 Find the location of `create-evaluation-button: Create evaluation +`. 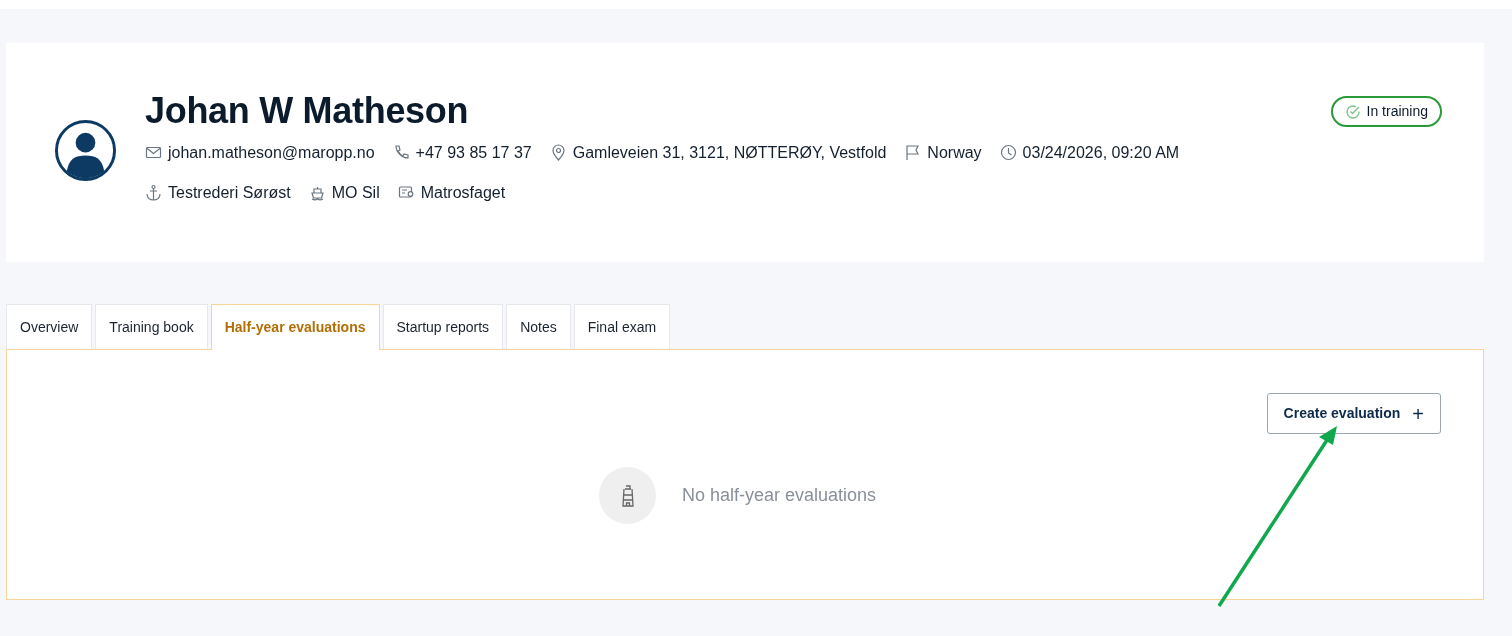

create-evaluation-button: Create evaluation + is located at coordinates (1353, 413).